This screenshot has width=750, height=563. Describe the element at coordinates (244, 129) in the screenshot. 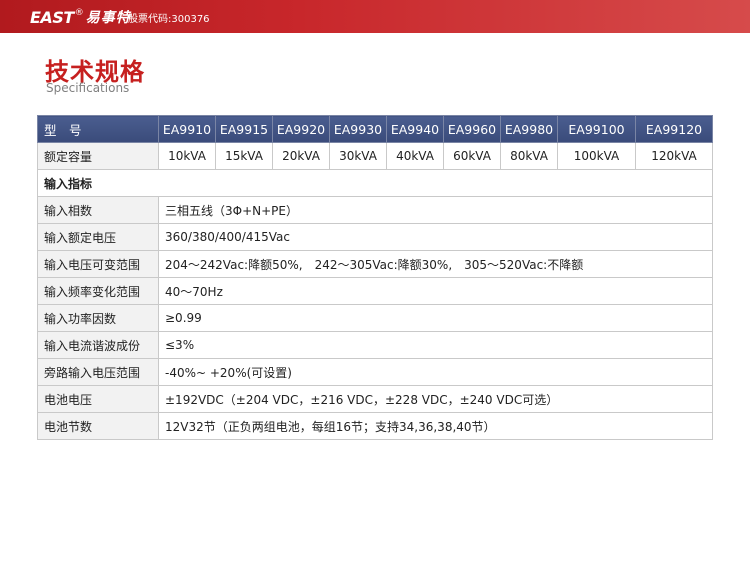

I see `model-cell: EA9915` at that location.